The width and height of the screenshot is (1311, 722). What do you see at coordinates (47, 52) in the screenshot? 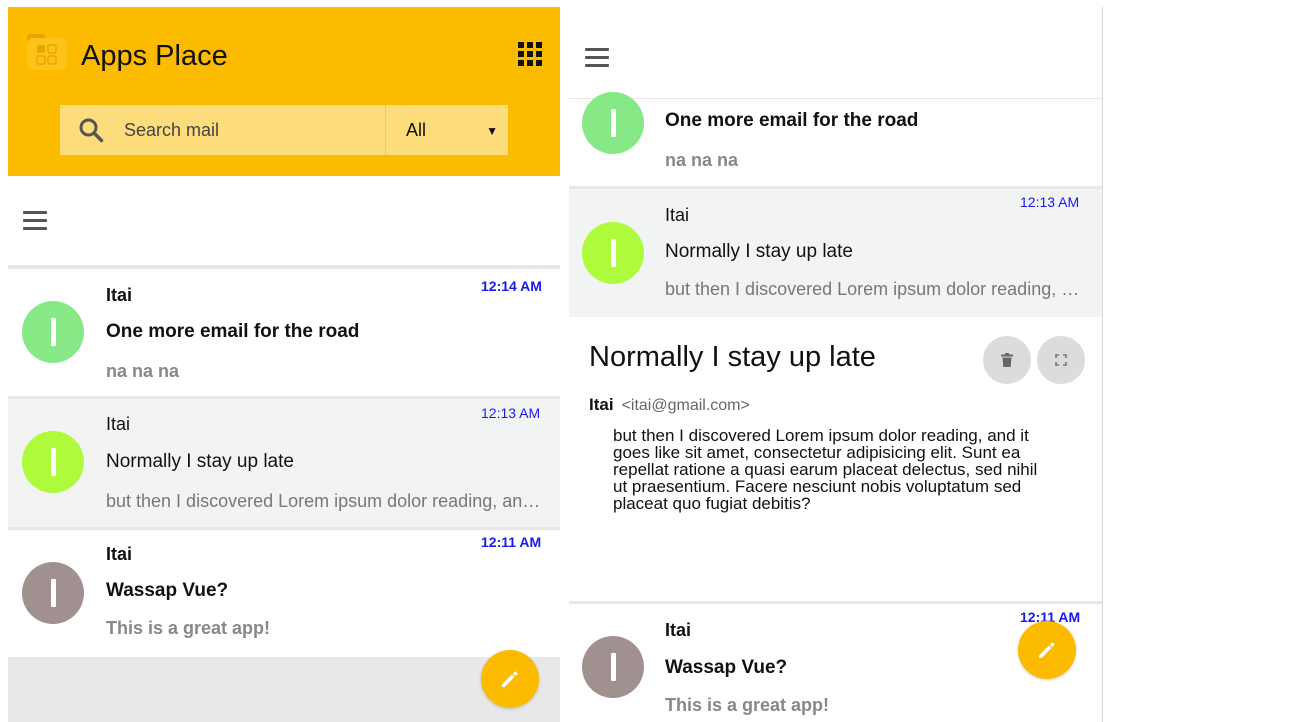
I see `folder-apps-icon` at bounding box center [47, 52].